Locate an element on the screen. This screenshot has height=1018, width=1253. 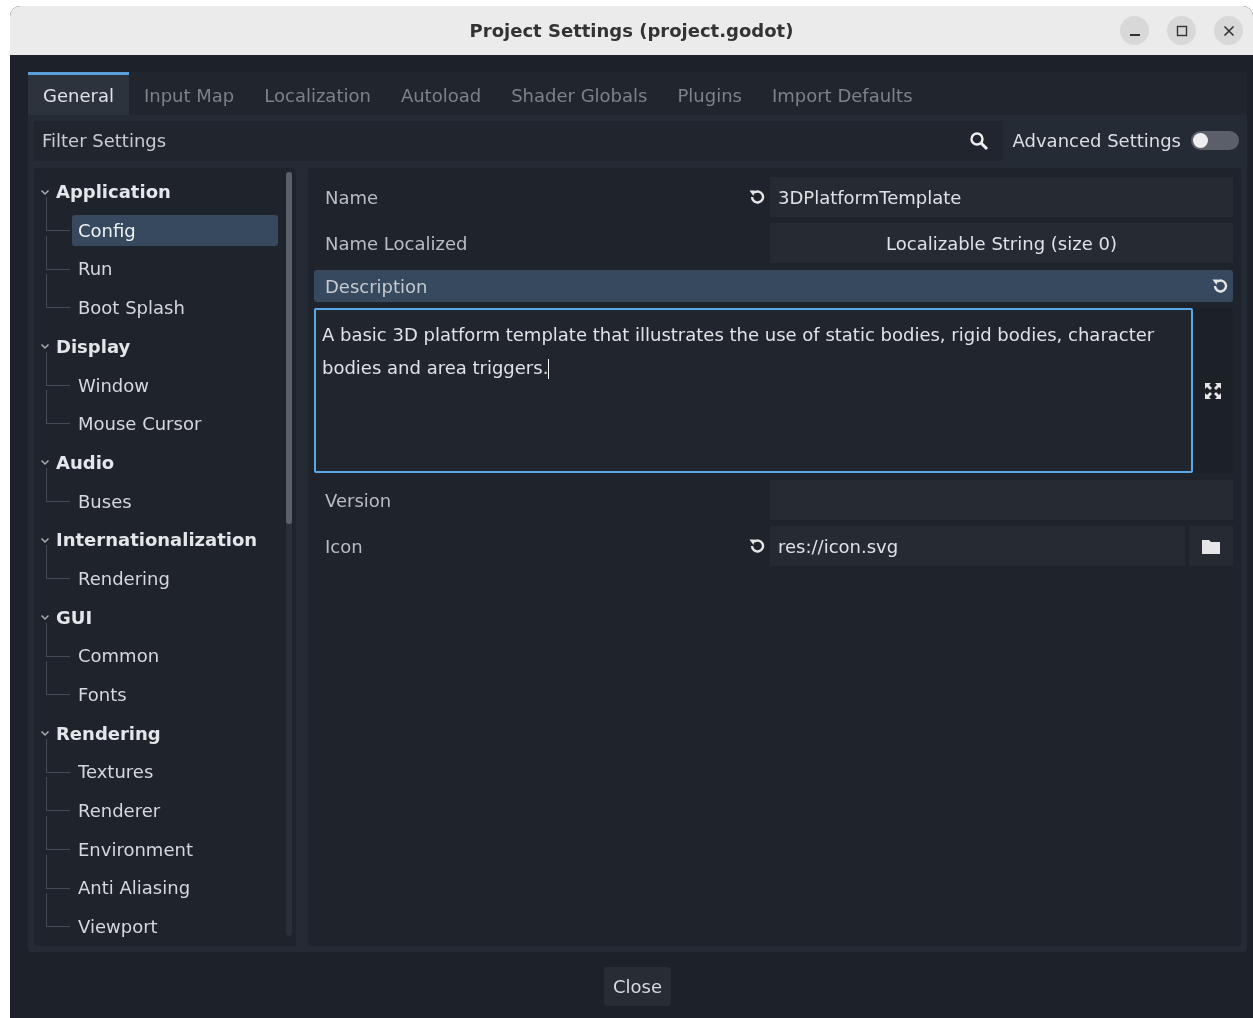
advanced-toggle is located at coordinates (1215, 141).